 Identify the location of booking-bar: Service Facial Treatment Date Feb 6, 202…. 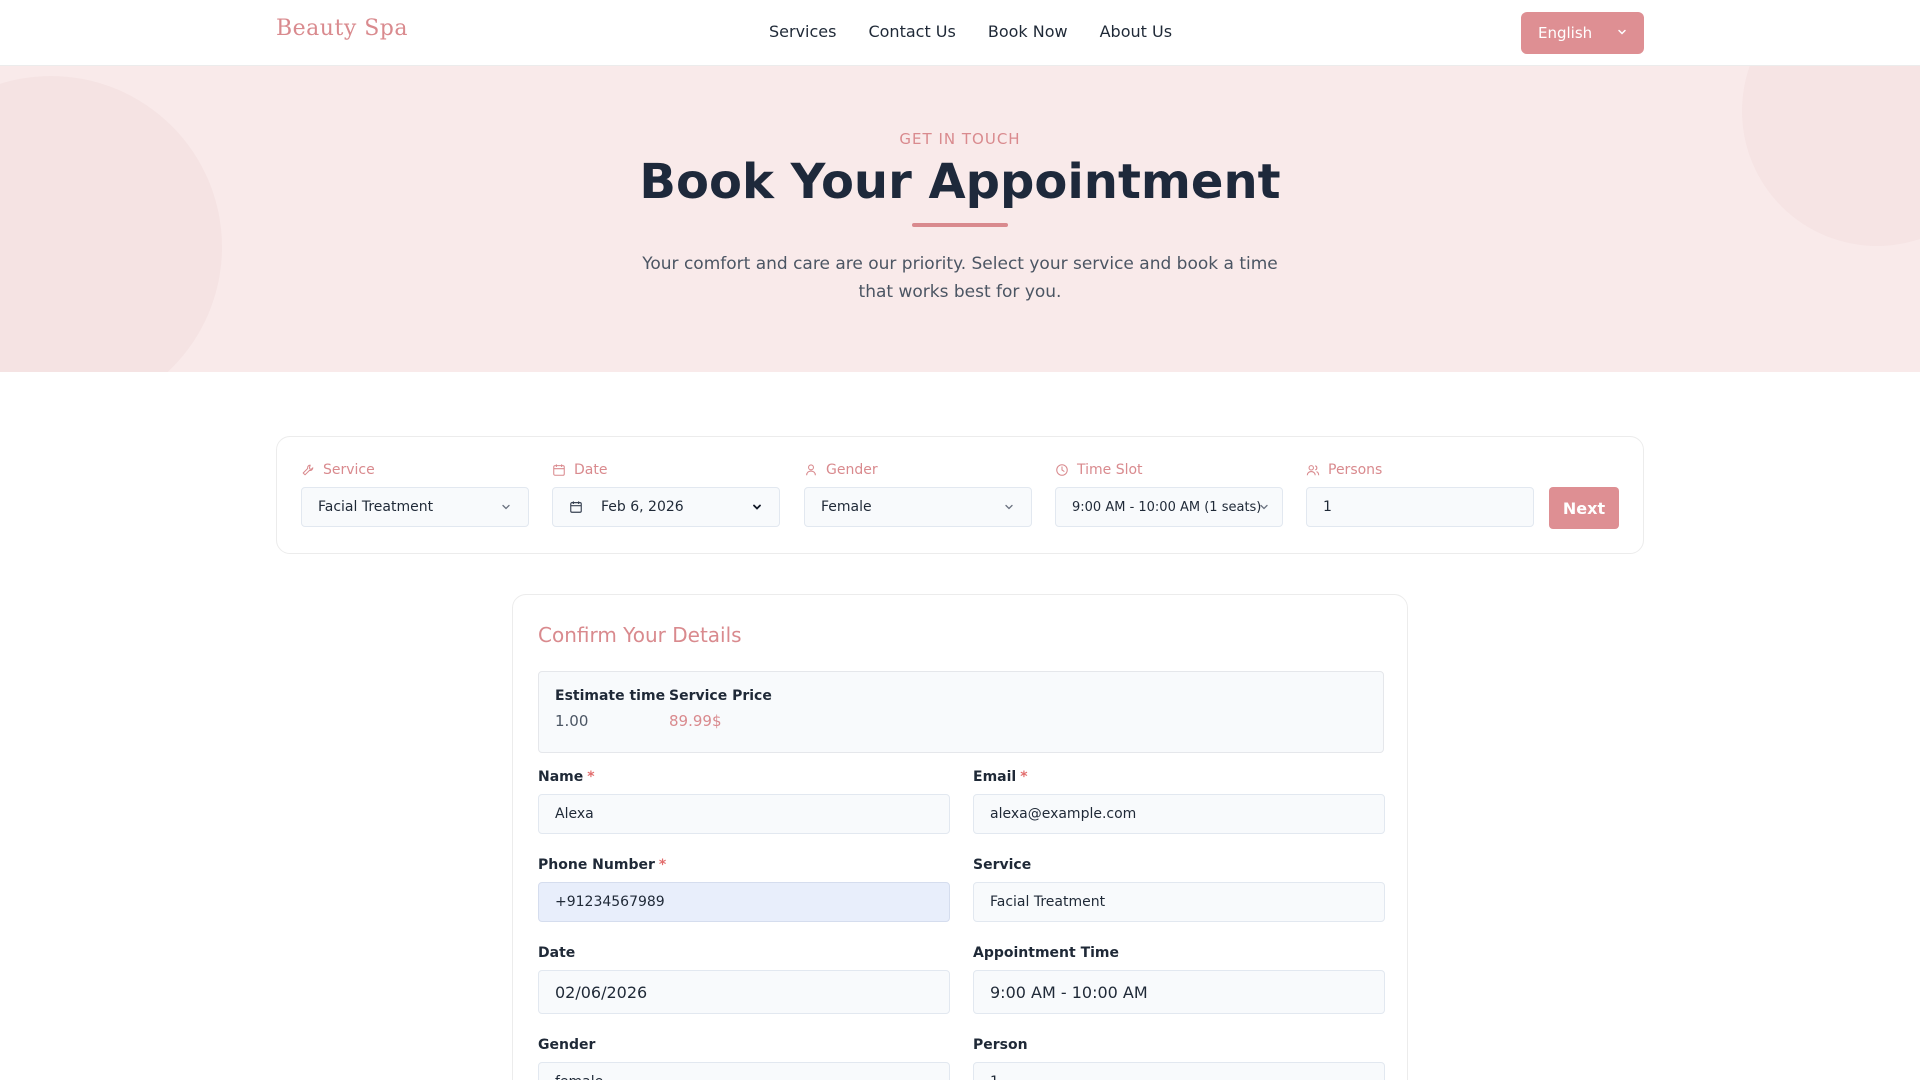
(960, 495).